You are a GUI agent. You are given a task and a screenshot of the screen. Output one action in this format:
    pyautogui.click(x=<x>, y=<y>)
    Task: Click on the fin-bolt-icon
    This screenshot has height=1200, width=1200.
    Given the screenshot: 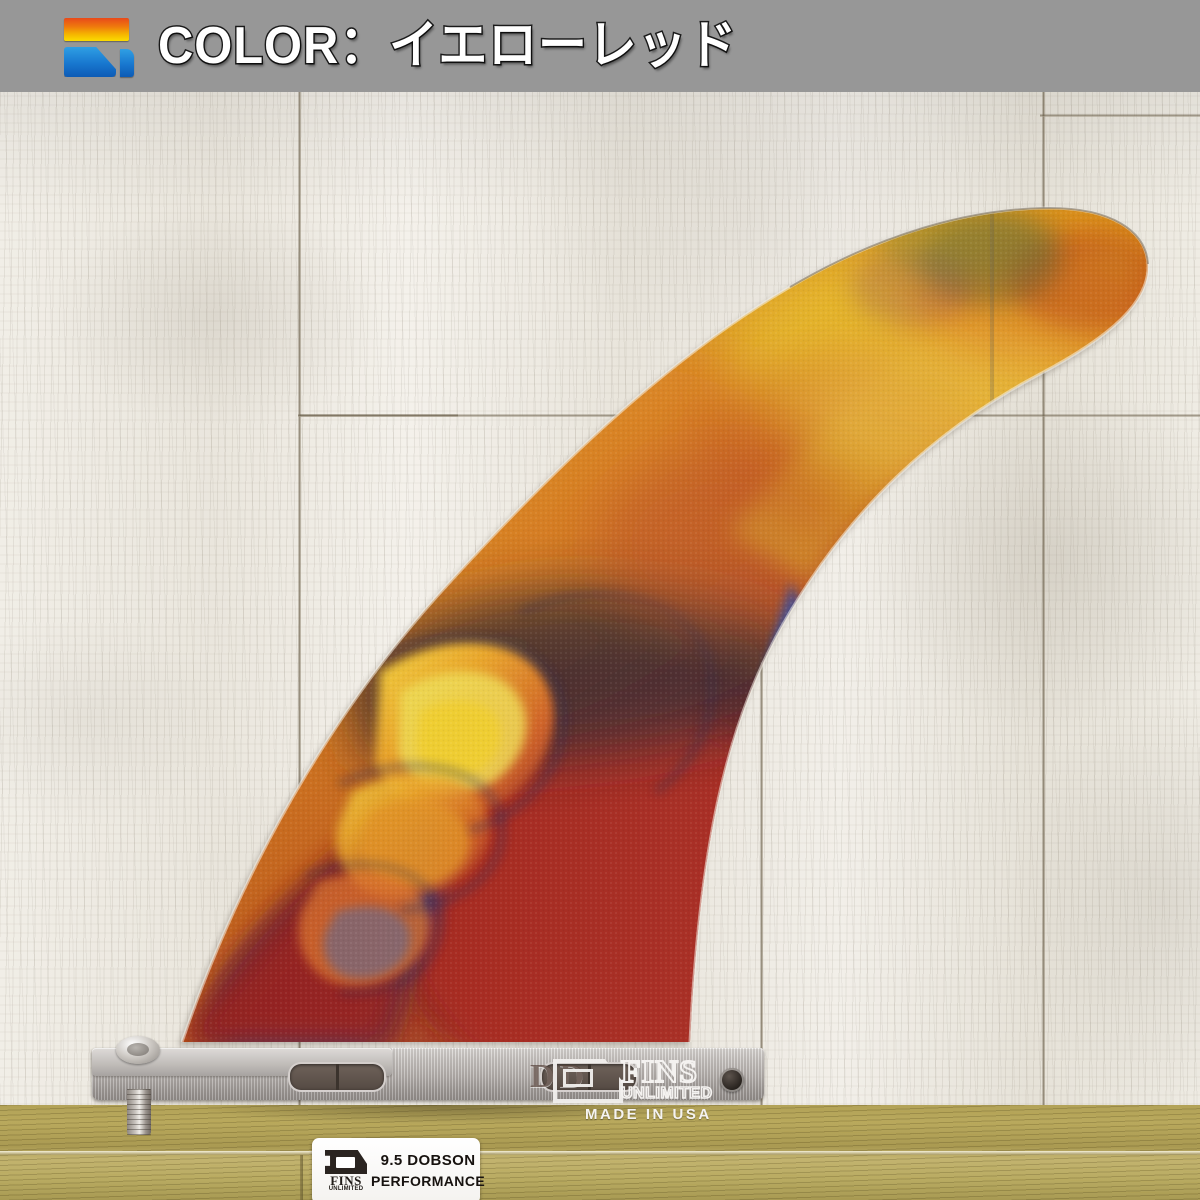 What is the action you would take?
    pyautogui.click(x=139, y=1112)
    